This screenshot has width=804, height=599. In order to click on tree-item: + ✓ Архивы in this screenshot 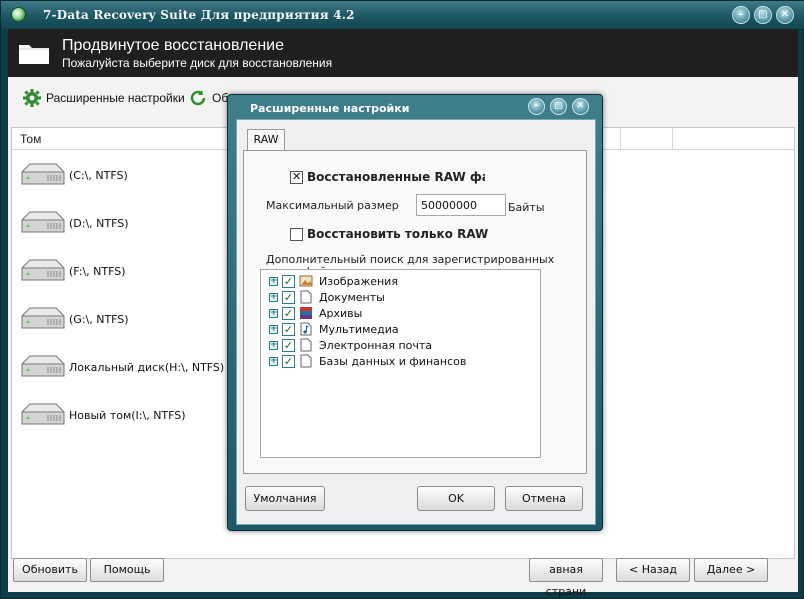, I will do `click(315, 313)`.